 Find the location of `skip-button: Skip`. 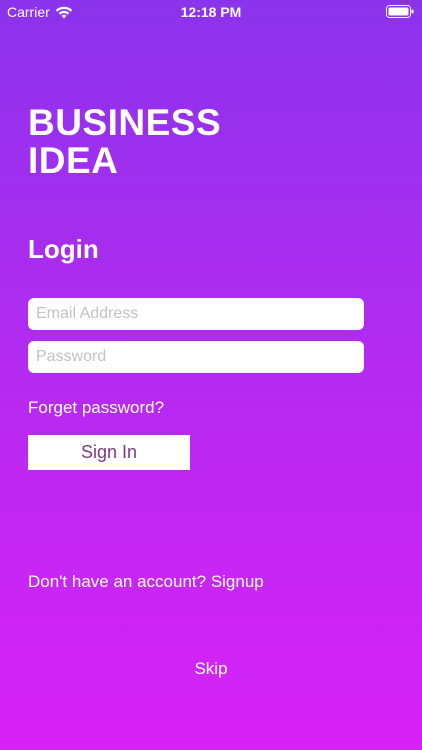

skip-button: Skip is located at coordinates (211, 669).